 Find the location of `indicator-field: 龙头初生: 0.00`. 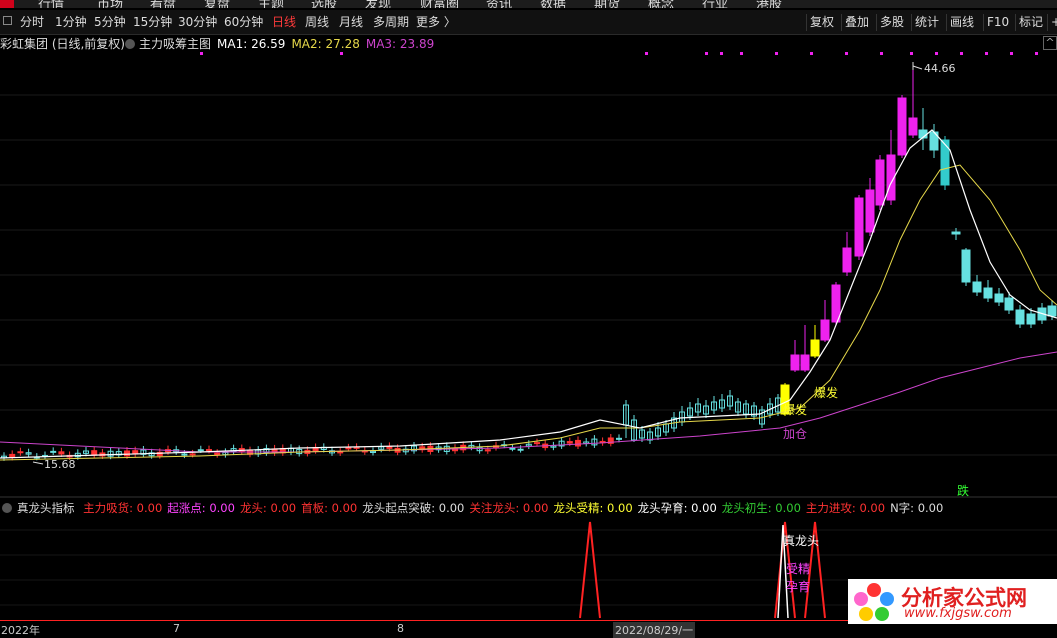

indicator-field: 龙头初生: 0.00 is located at coordinates (761, 508).